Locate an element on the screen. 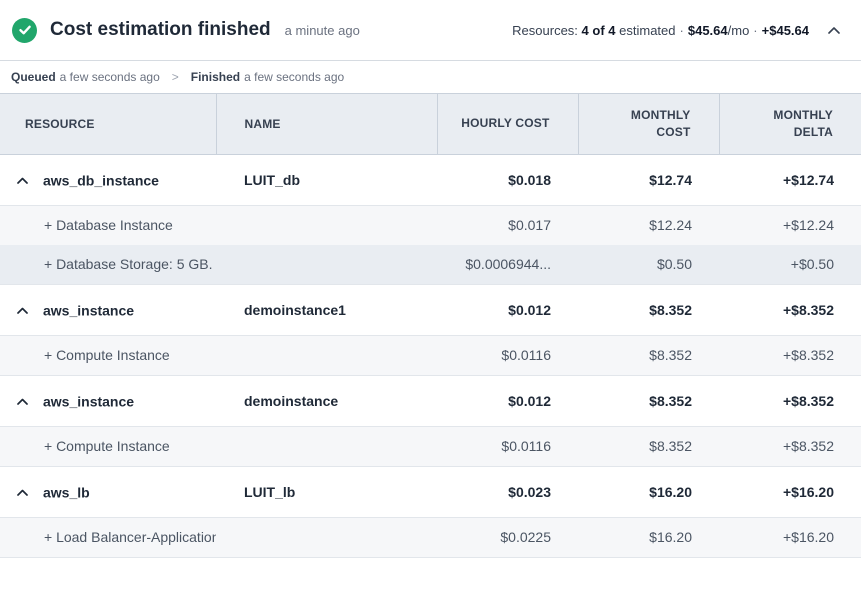  resource-type: aws_db_instance is located at coordinates (101, 180).